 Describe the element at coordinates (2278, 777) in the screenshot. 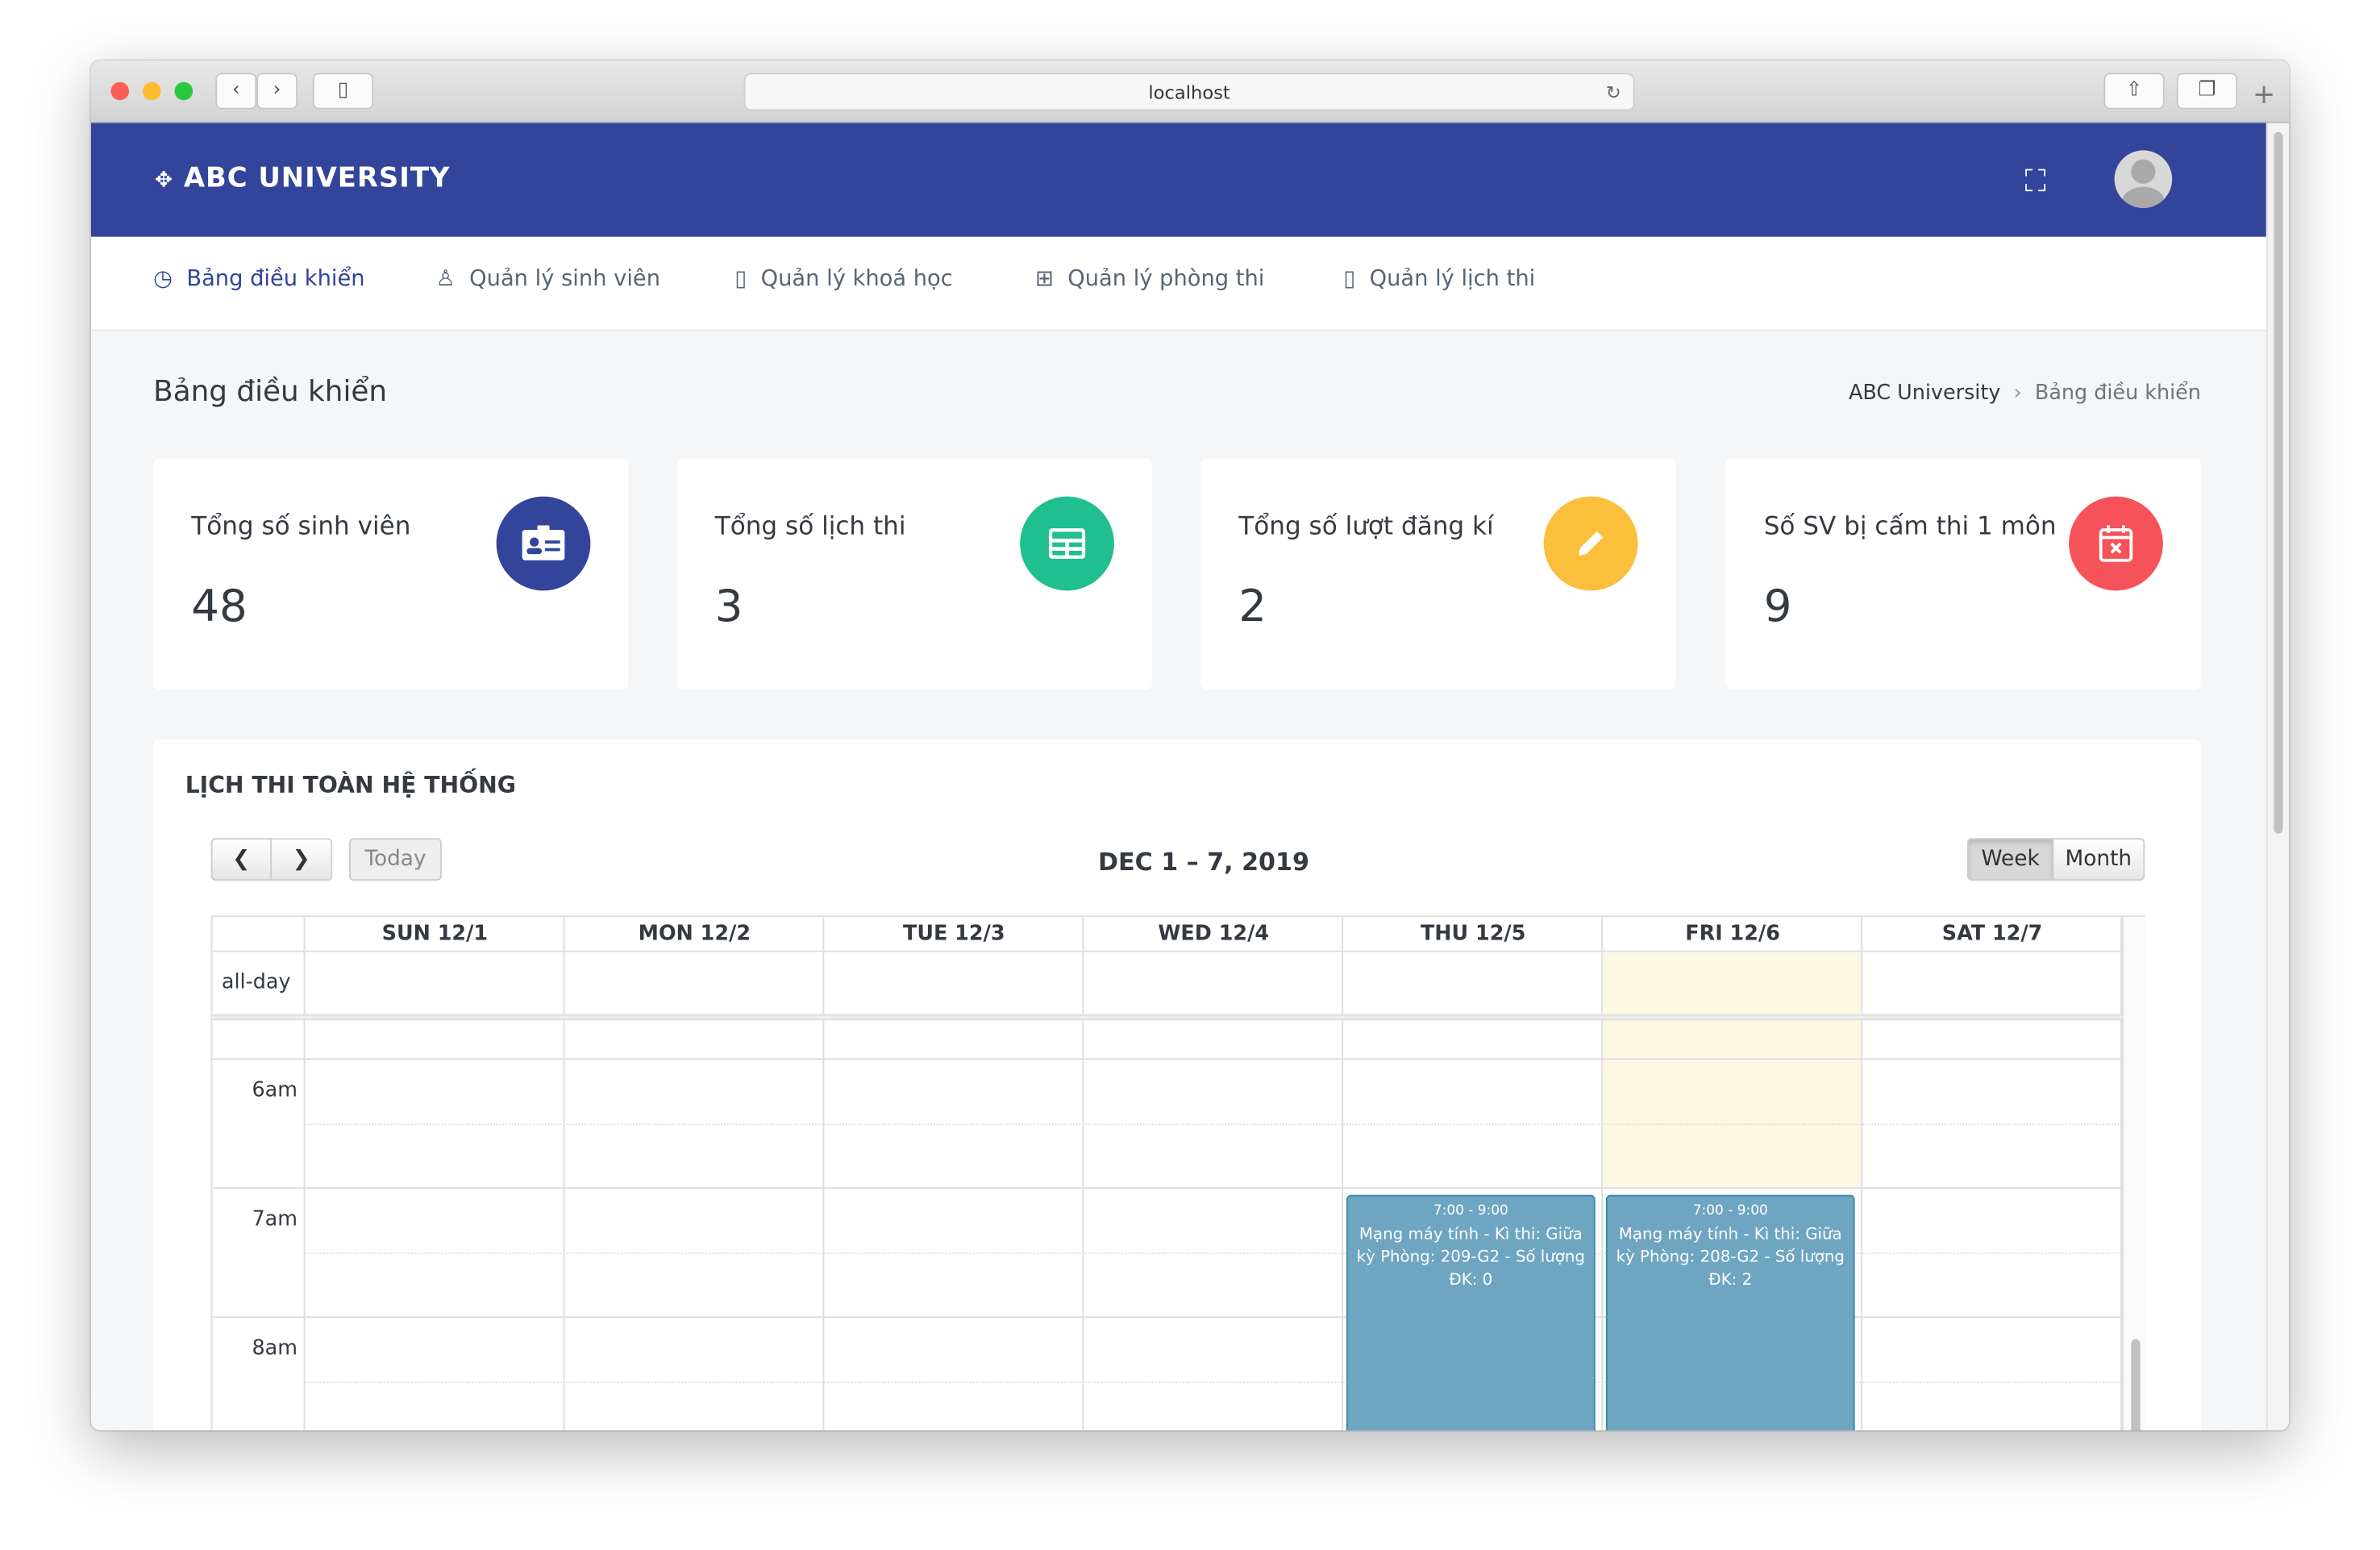

I see `page-scrollbar` at that location.